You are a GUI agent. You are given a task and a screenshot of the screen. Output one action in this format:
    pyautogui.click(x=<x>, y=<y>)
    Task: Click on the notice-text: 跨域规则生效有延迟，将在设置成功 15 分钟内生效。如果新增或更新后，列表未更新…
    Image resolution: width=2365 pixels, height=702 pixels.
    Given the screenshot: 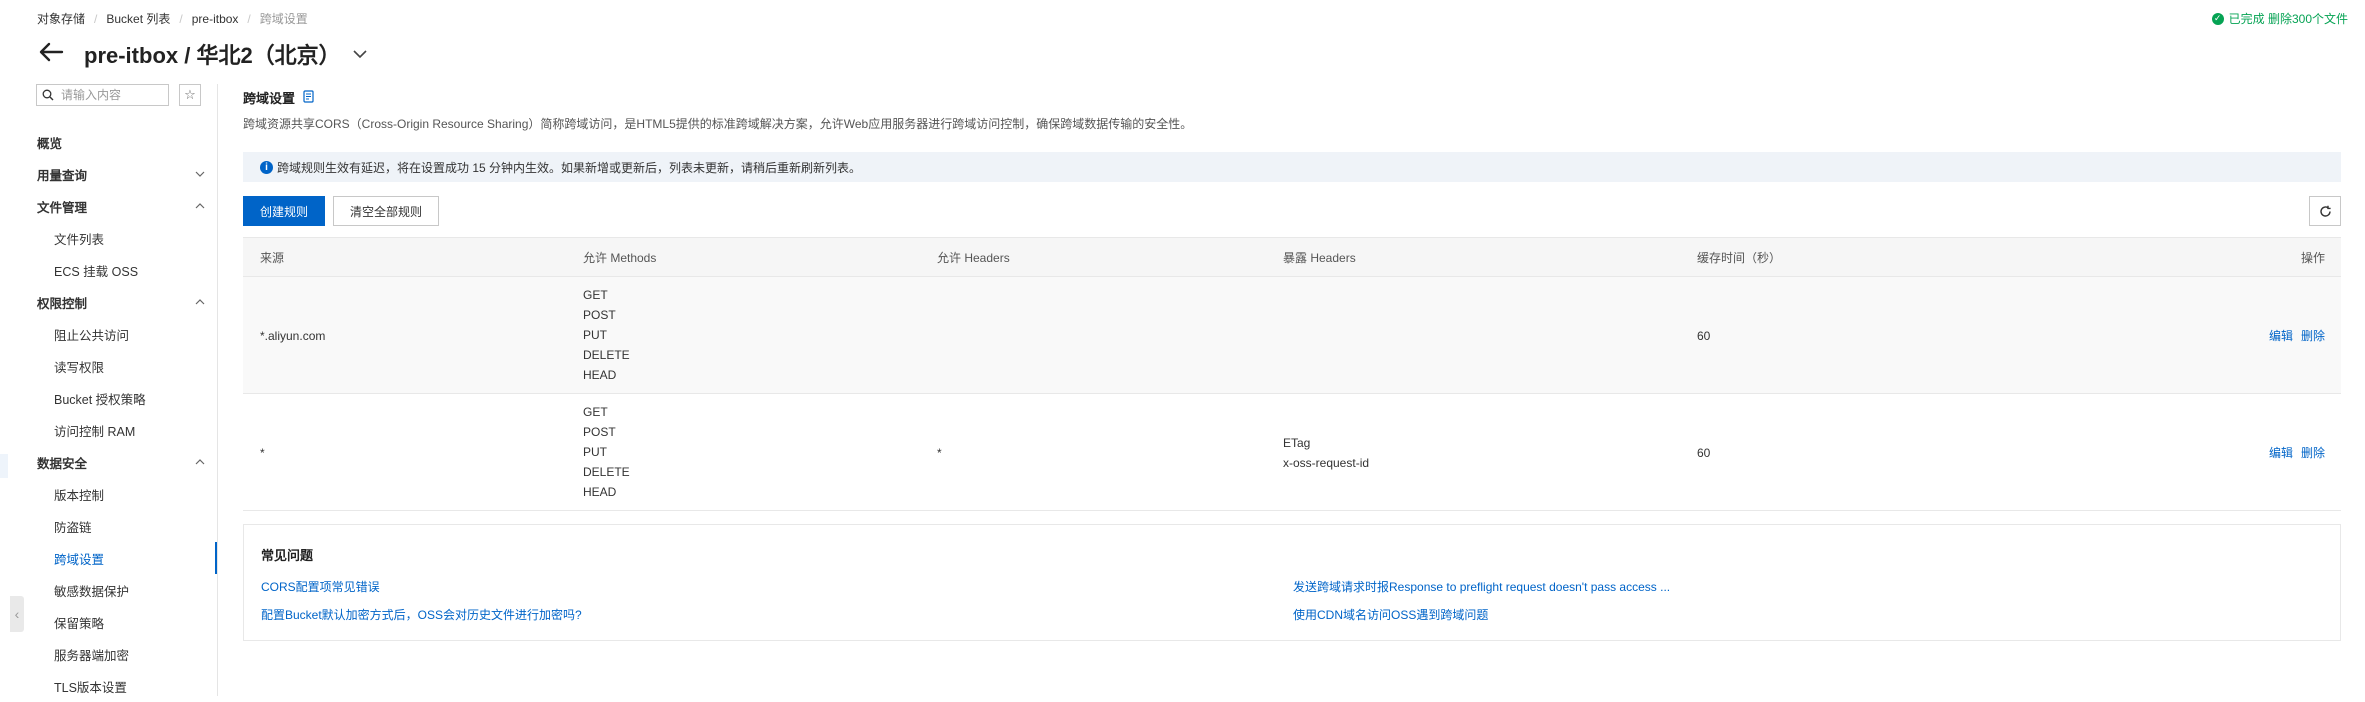 What is the action you would take?
    pyautogui.click(x=569, y=167)
    